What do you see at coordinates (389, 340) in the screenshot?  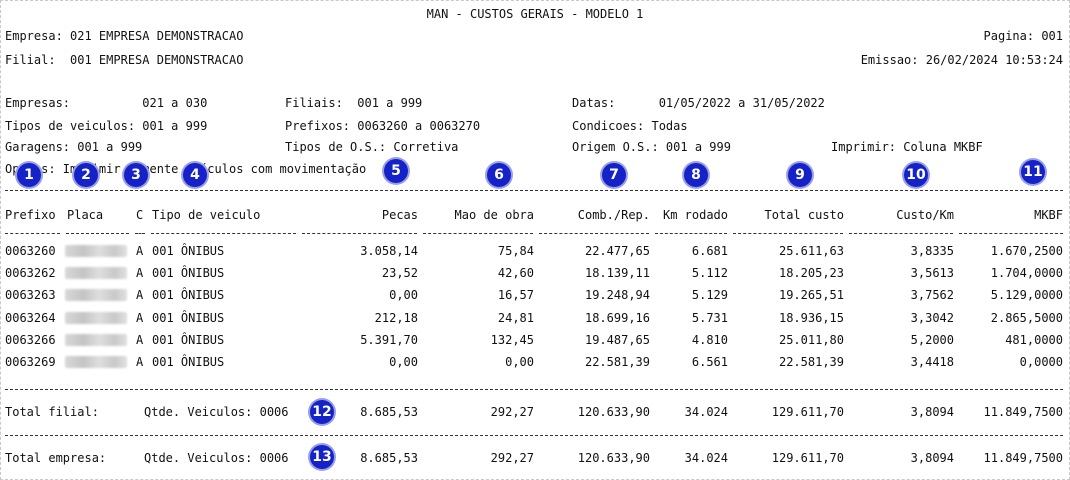 I see `row-pecas: 5.391,70` at bounding box center [389, 340].